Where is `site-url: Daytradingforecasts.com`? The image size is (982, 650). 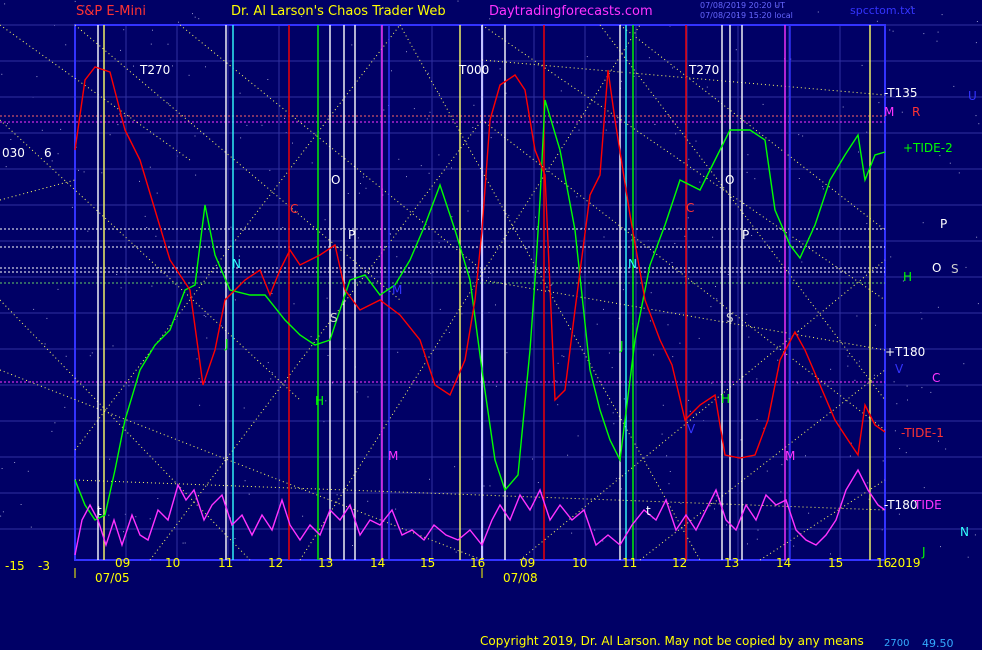
site-url: Daytradingforecasts.com is located at coordinates (571, 11).